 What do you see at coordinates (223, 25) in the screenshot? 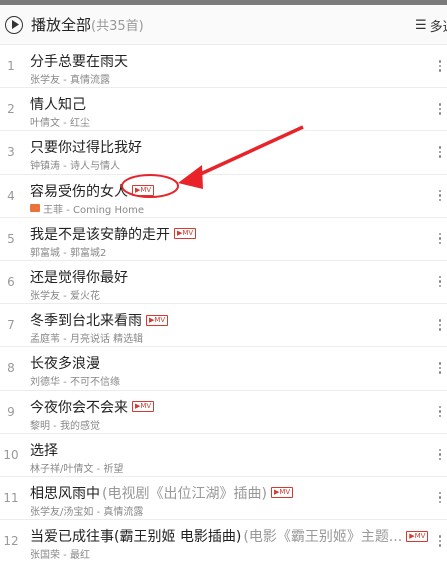
I see `play-all-header: 播放全部(共35首) ☰ 多选` at bounding box center [223, 25].